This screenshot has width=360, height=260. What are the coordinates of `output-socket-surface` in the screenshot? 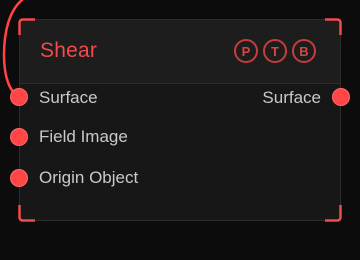 It's located at (341, 97).